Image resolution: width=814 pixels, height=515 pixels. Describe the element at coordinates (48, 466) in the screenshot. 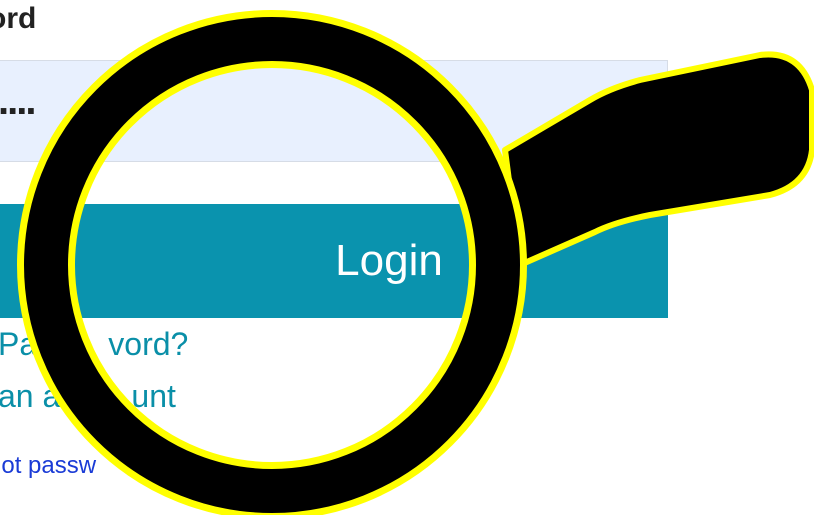

I see `forgot-password-small-link: got passw` at that location.